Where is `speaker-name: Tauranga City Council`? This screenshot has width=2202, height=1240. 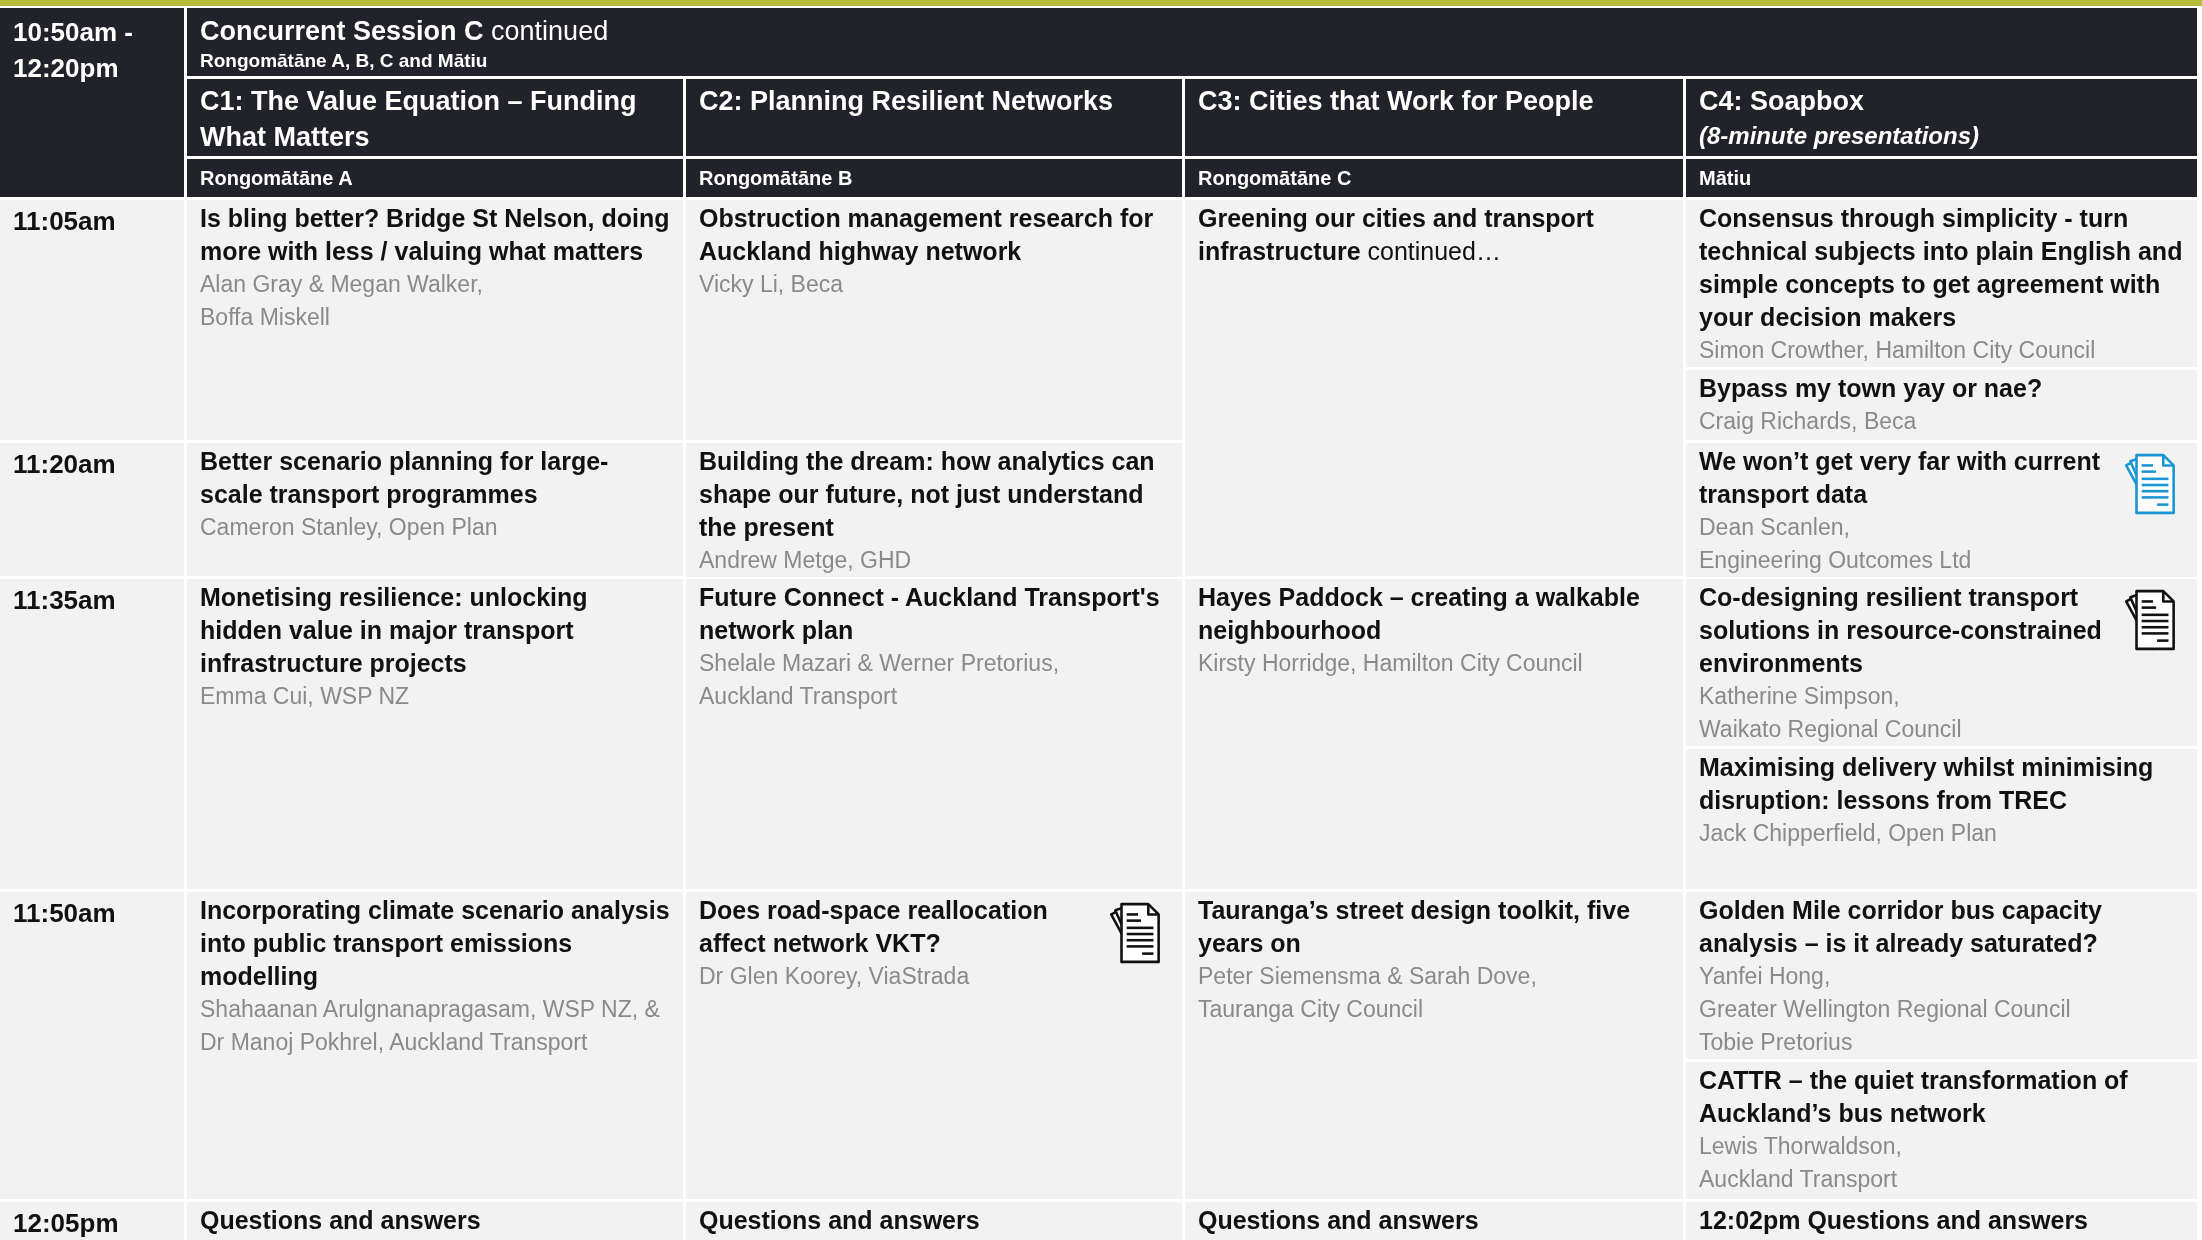
speaker-name: Tauranga City Council is located at coordinates (1311, 1009).